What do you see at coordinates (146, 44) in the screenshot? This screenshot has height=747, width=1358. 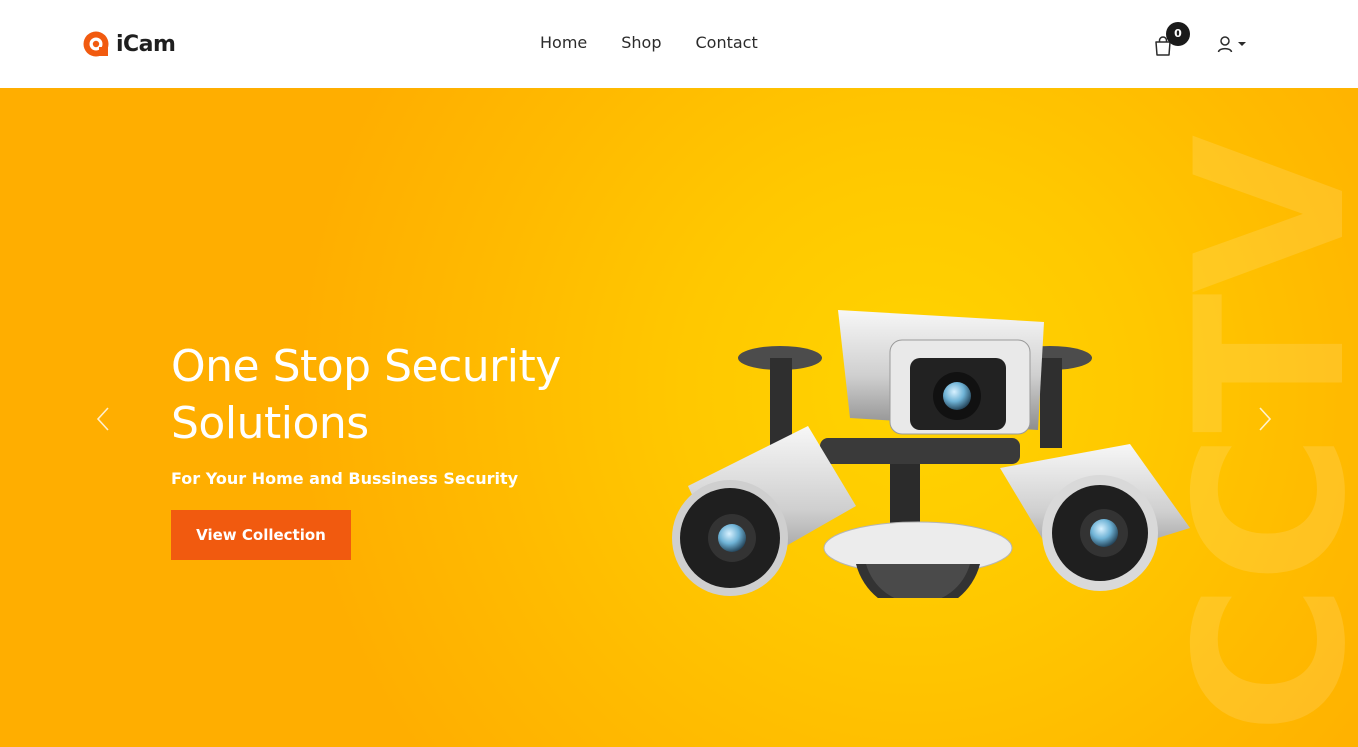 I see `logo-text: iCam` at bounding box center [146, 44].